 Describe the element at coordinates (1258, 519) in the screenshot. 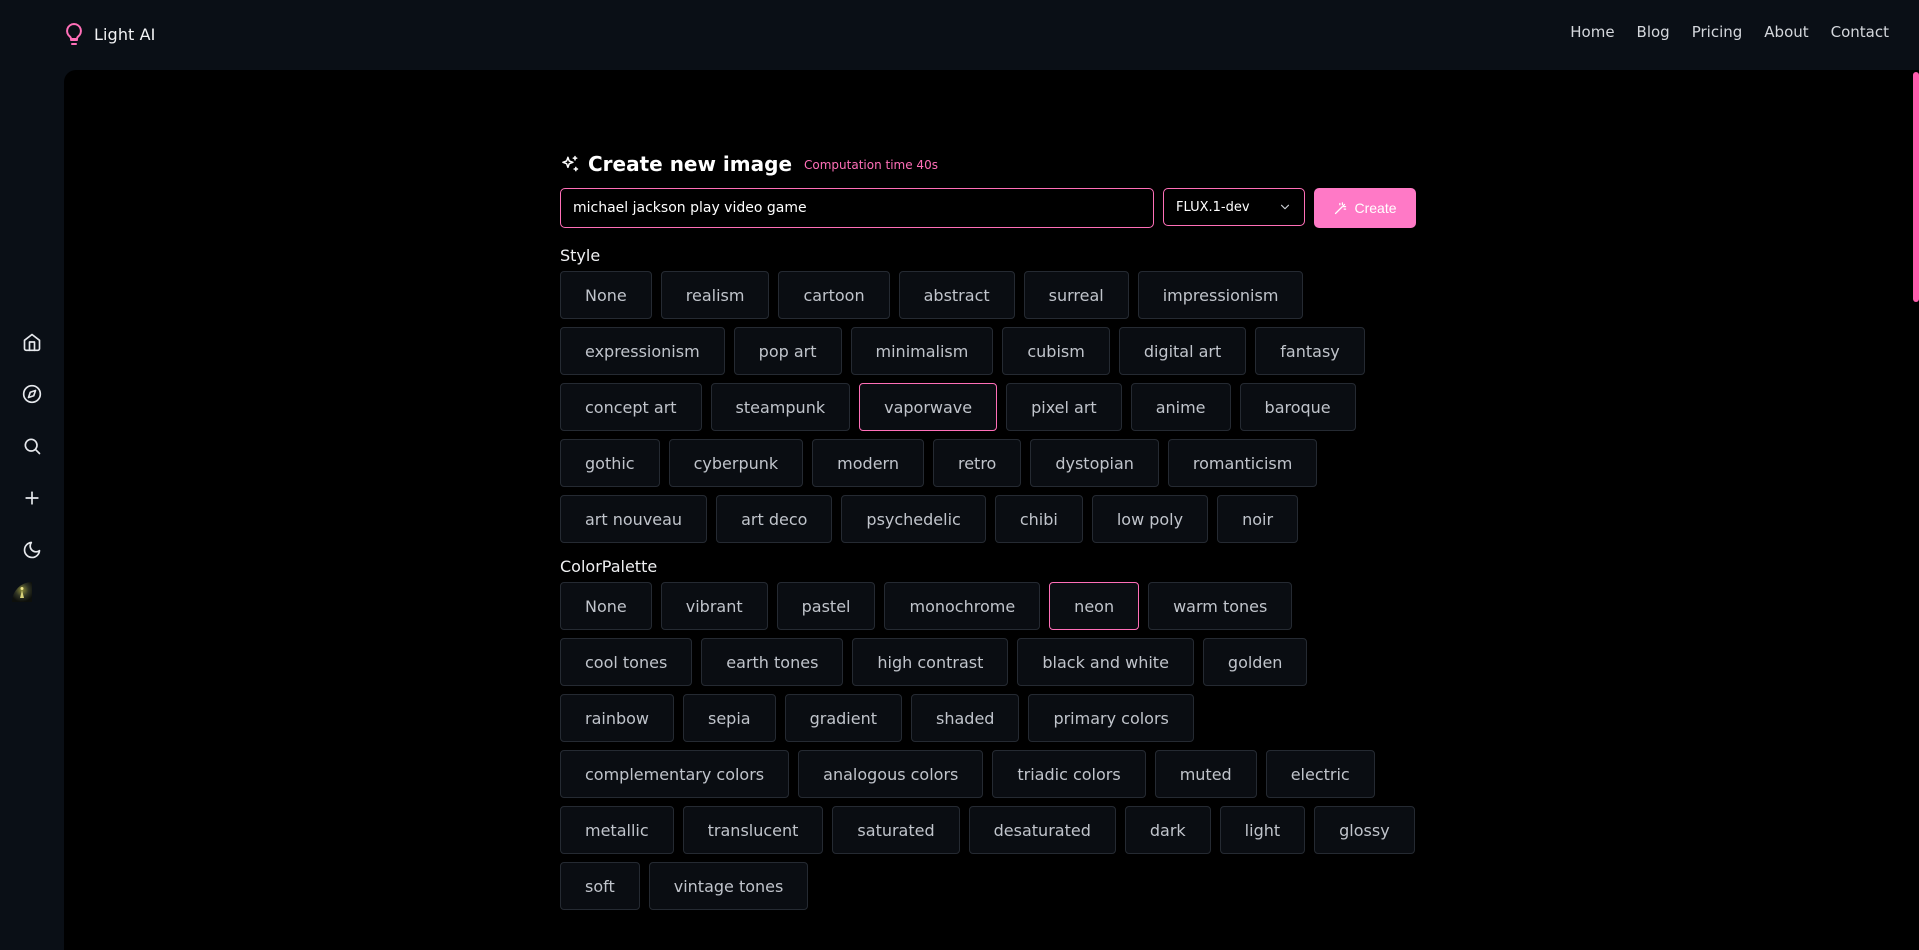

I see `style-chip: noir` at that location.